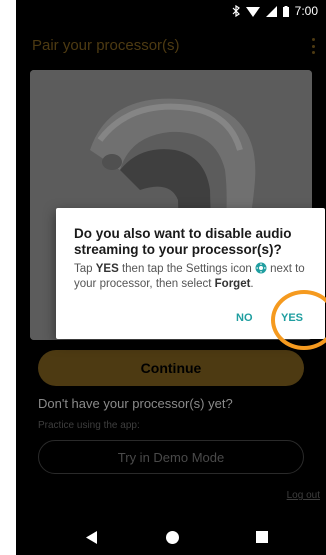 Image resolution: width=326 pixels, height=555 pixels. I want to click on no-processor-heading: Don't have your processor(s) yet?, so click(135, 403).